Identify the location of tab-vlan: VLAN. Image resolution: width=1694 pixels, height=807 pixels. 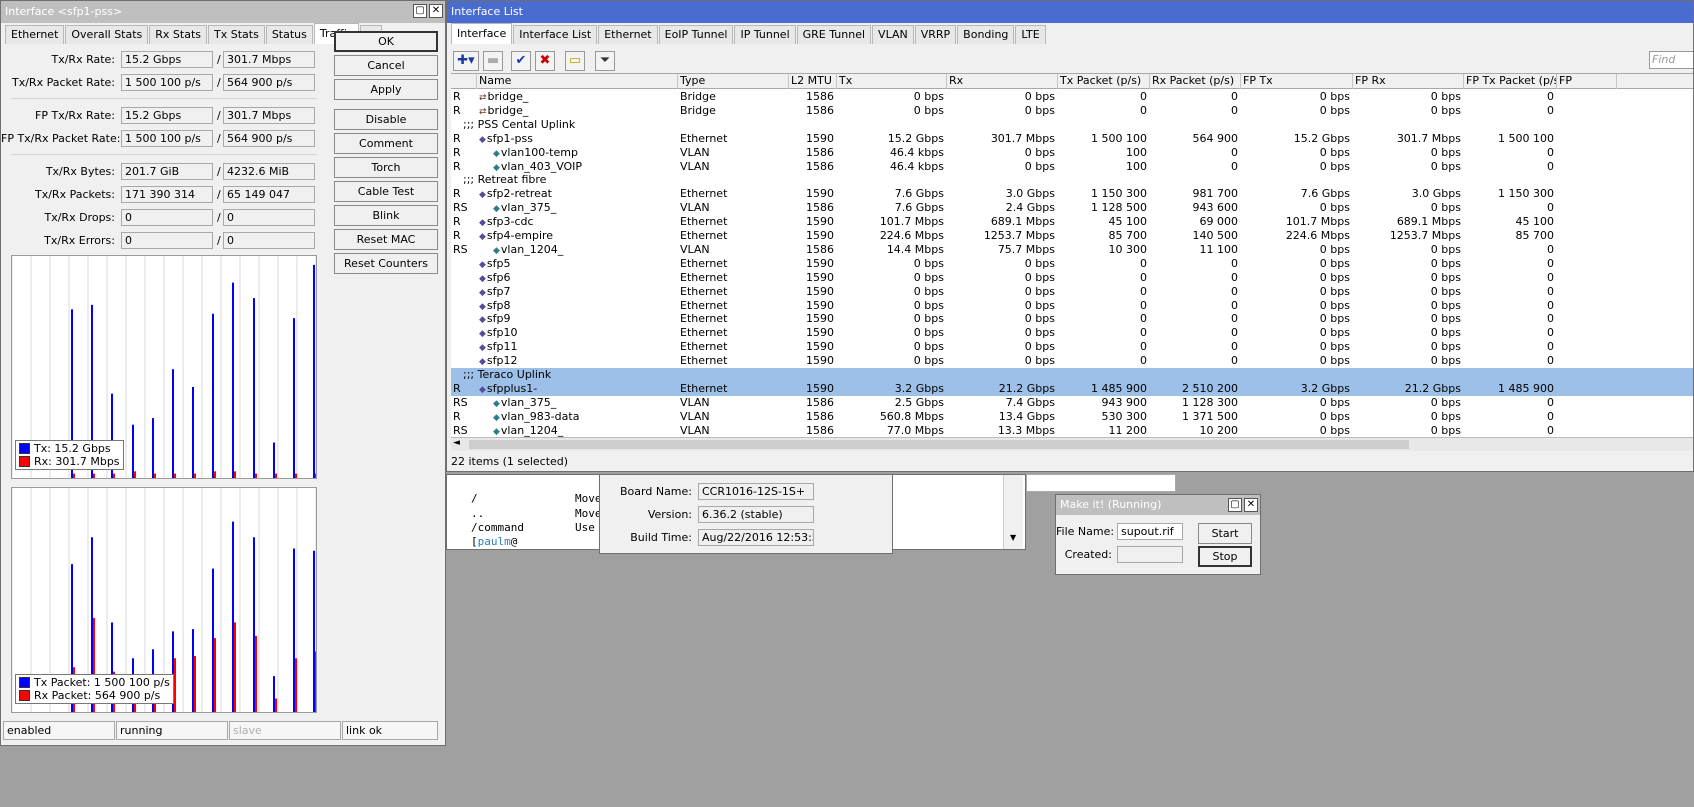
(893, 34).